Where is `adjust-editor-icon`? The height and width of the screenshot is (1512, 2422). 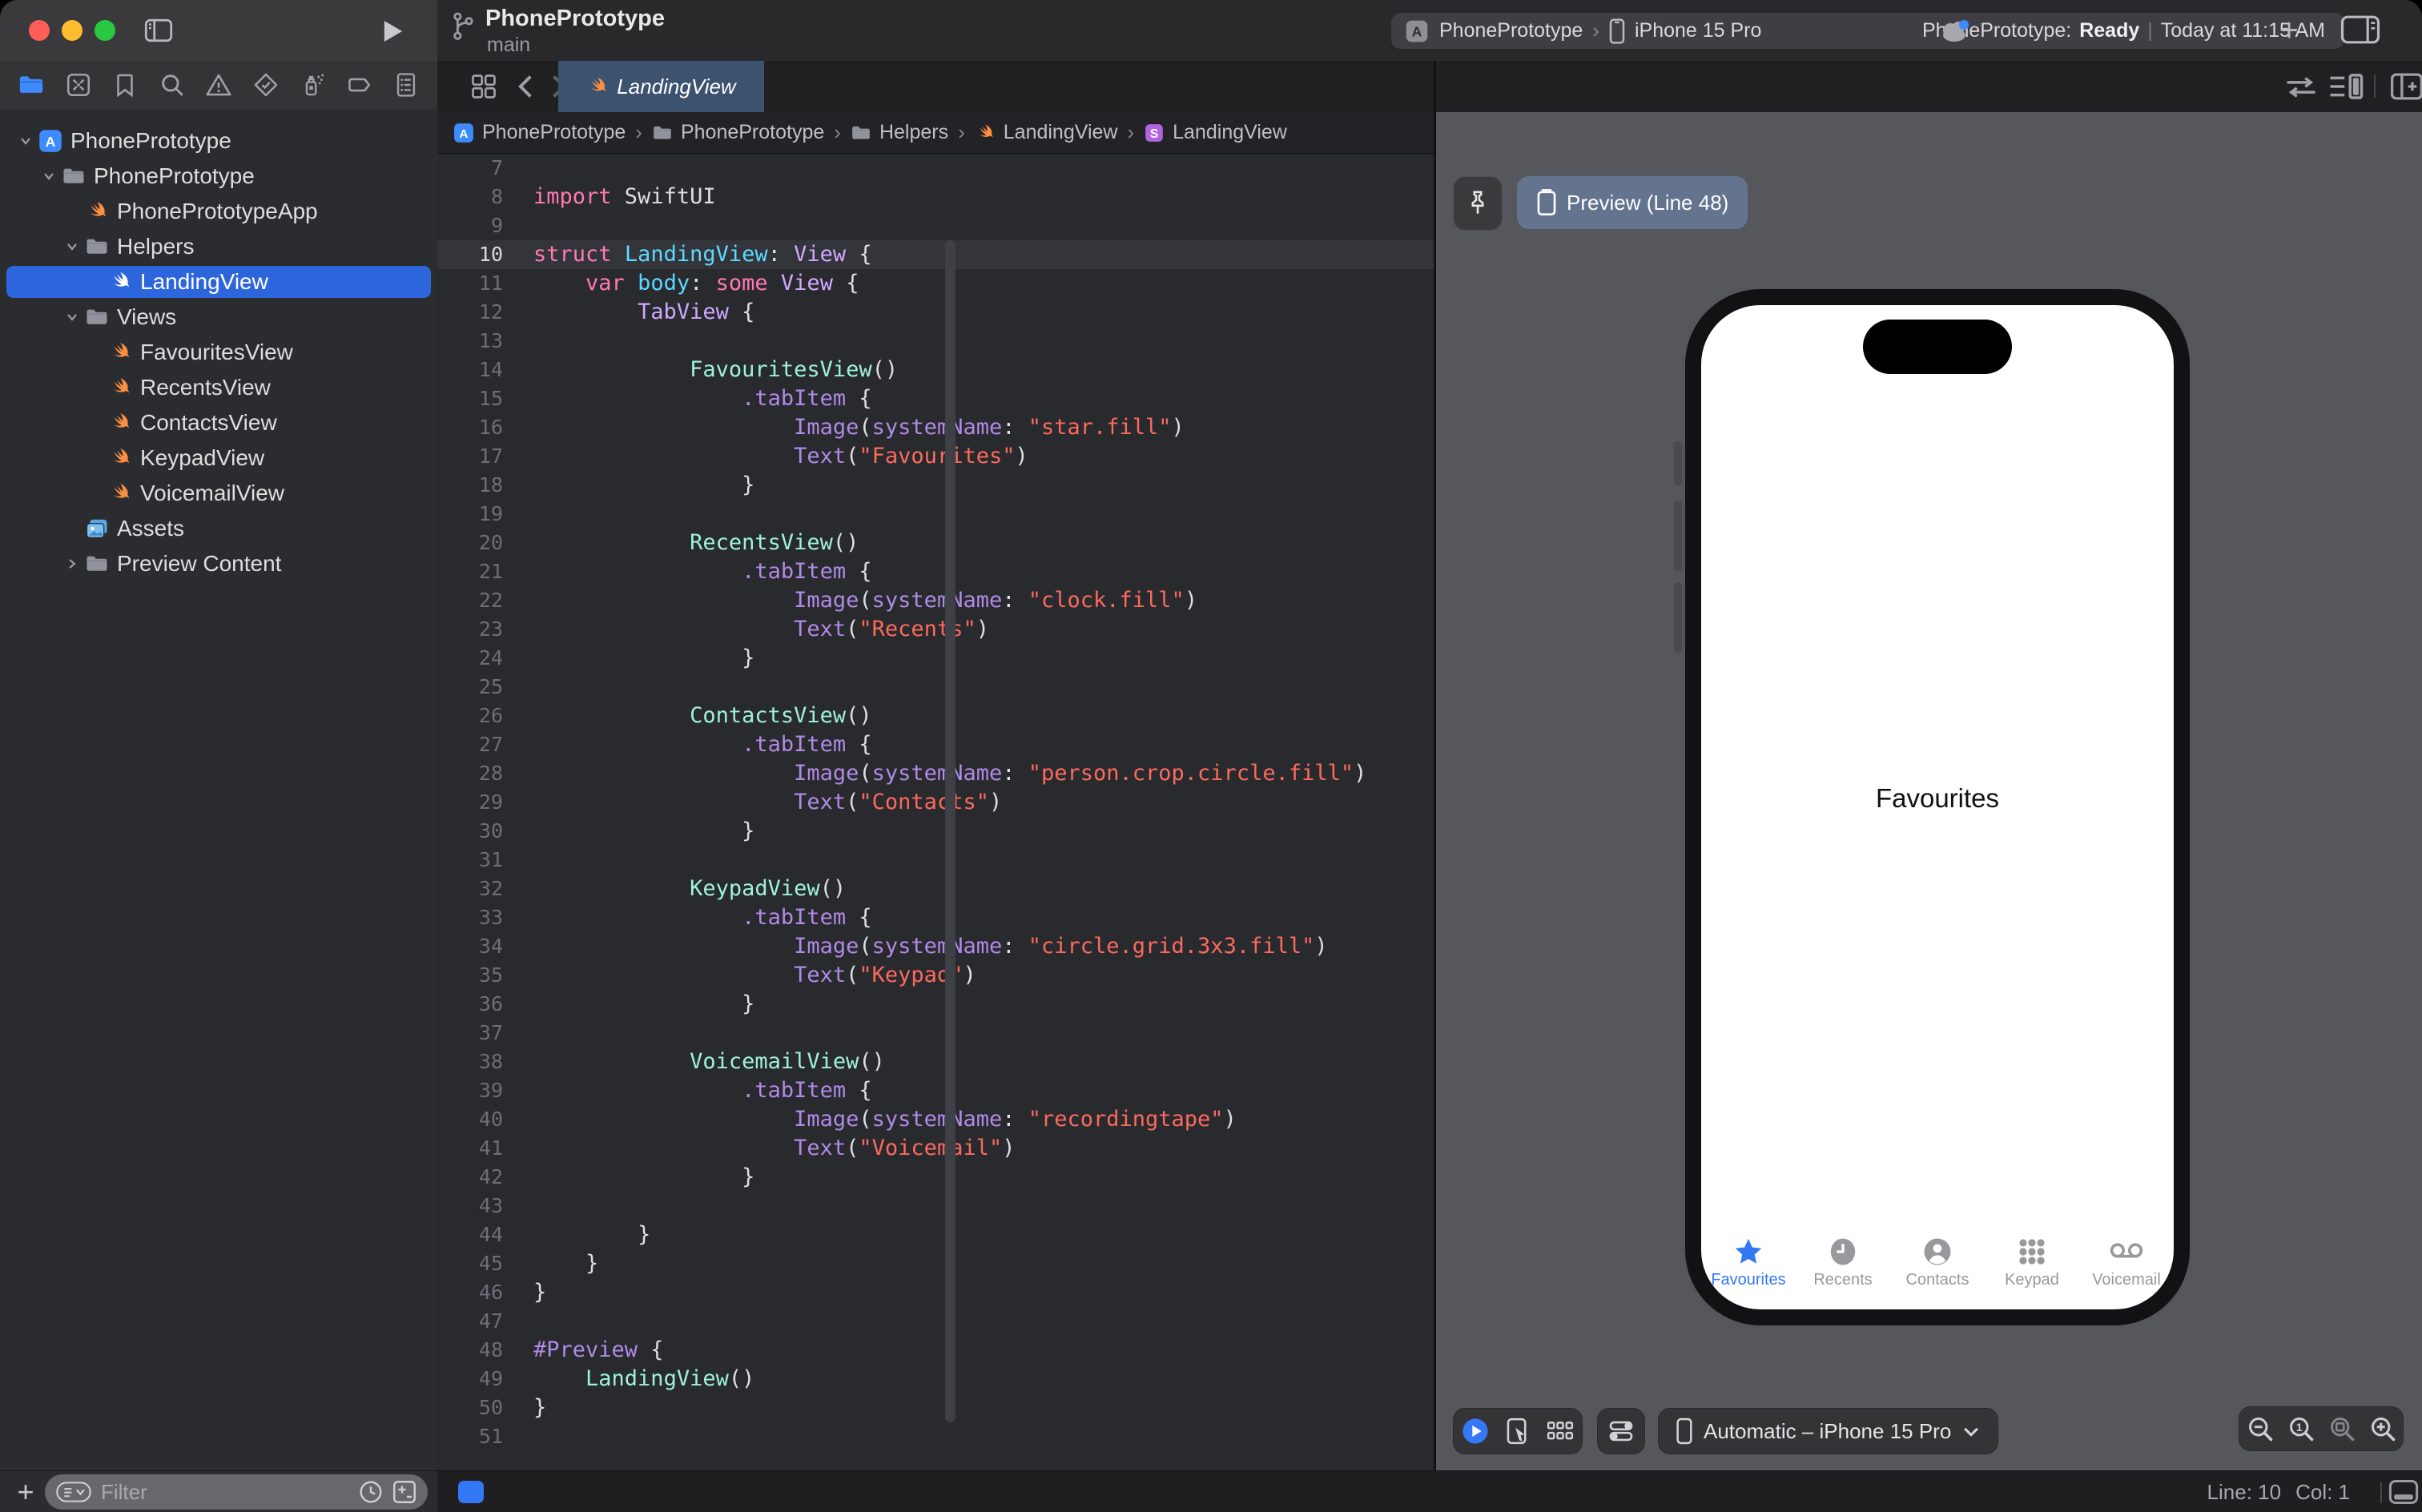
adjust-editor-icon is located at coordinates (2301, 87).